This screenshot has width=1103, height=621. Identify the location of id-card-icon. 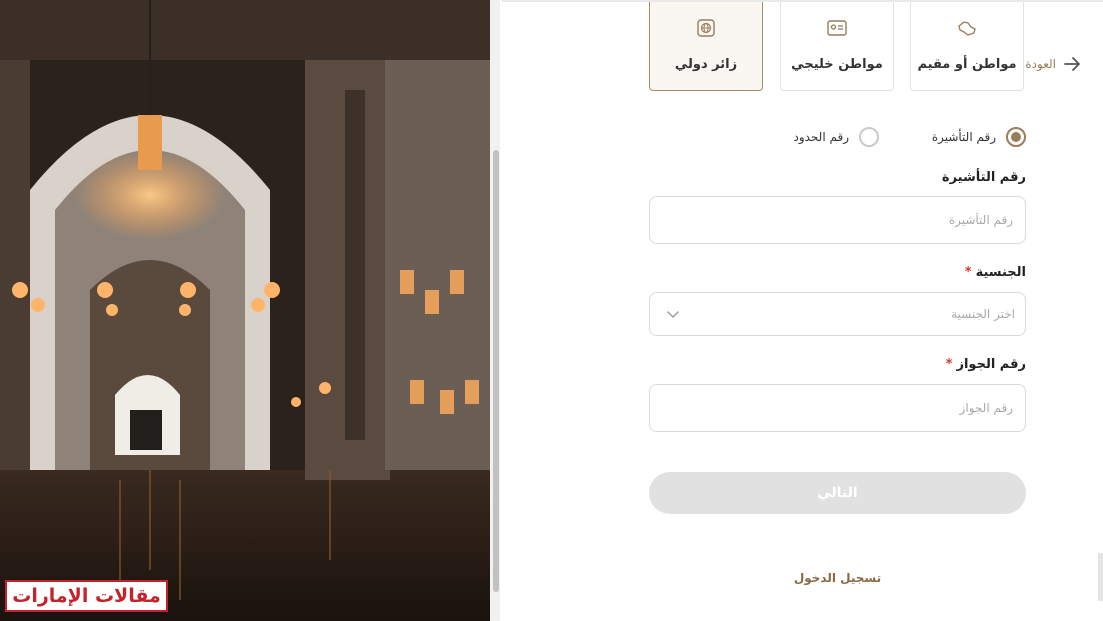
(837, 28).